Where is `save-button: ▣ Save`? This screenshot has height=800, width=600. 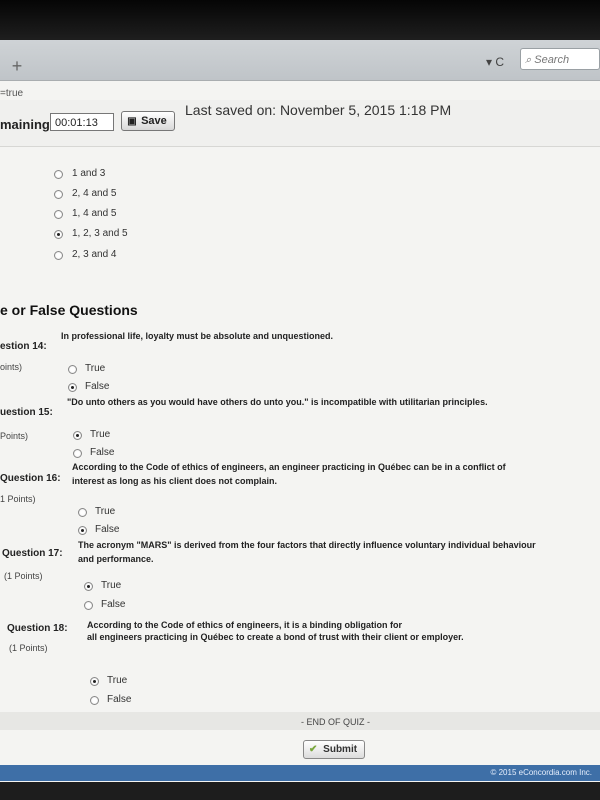
save-button: ▣ Save is located at coordinates (148, 121).